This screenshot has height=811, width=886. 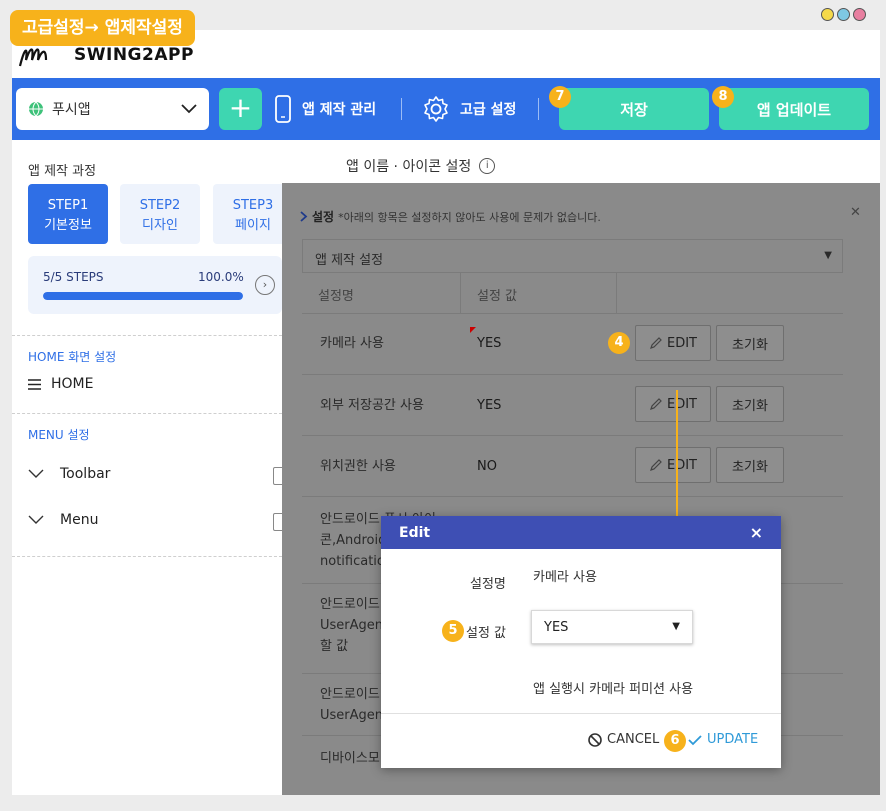 I want to click on nav-advanced-settings: 고급 설정, so click(x=469, y=109).